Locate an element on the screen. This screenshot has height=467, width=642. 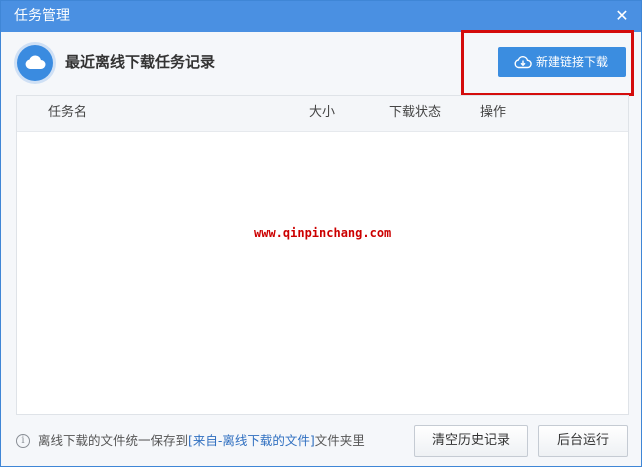
watermark-text: www.qinpinchang.com is located at coordinates (323, 233).